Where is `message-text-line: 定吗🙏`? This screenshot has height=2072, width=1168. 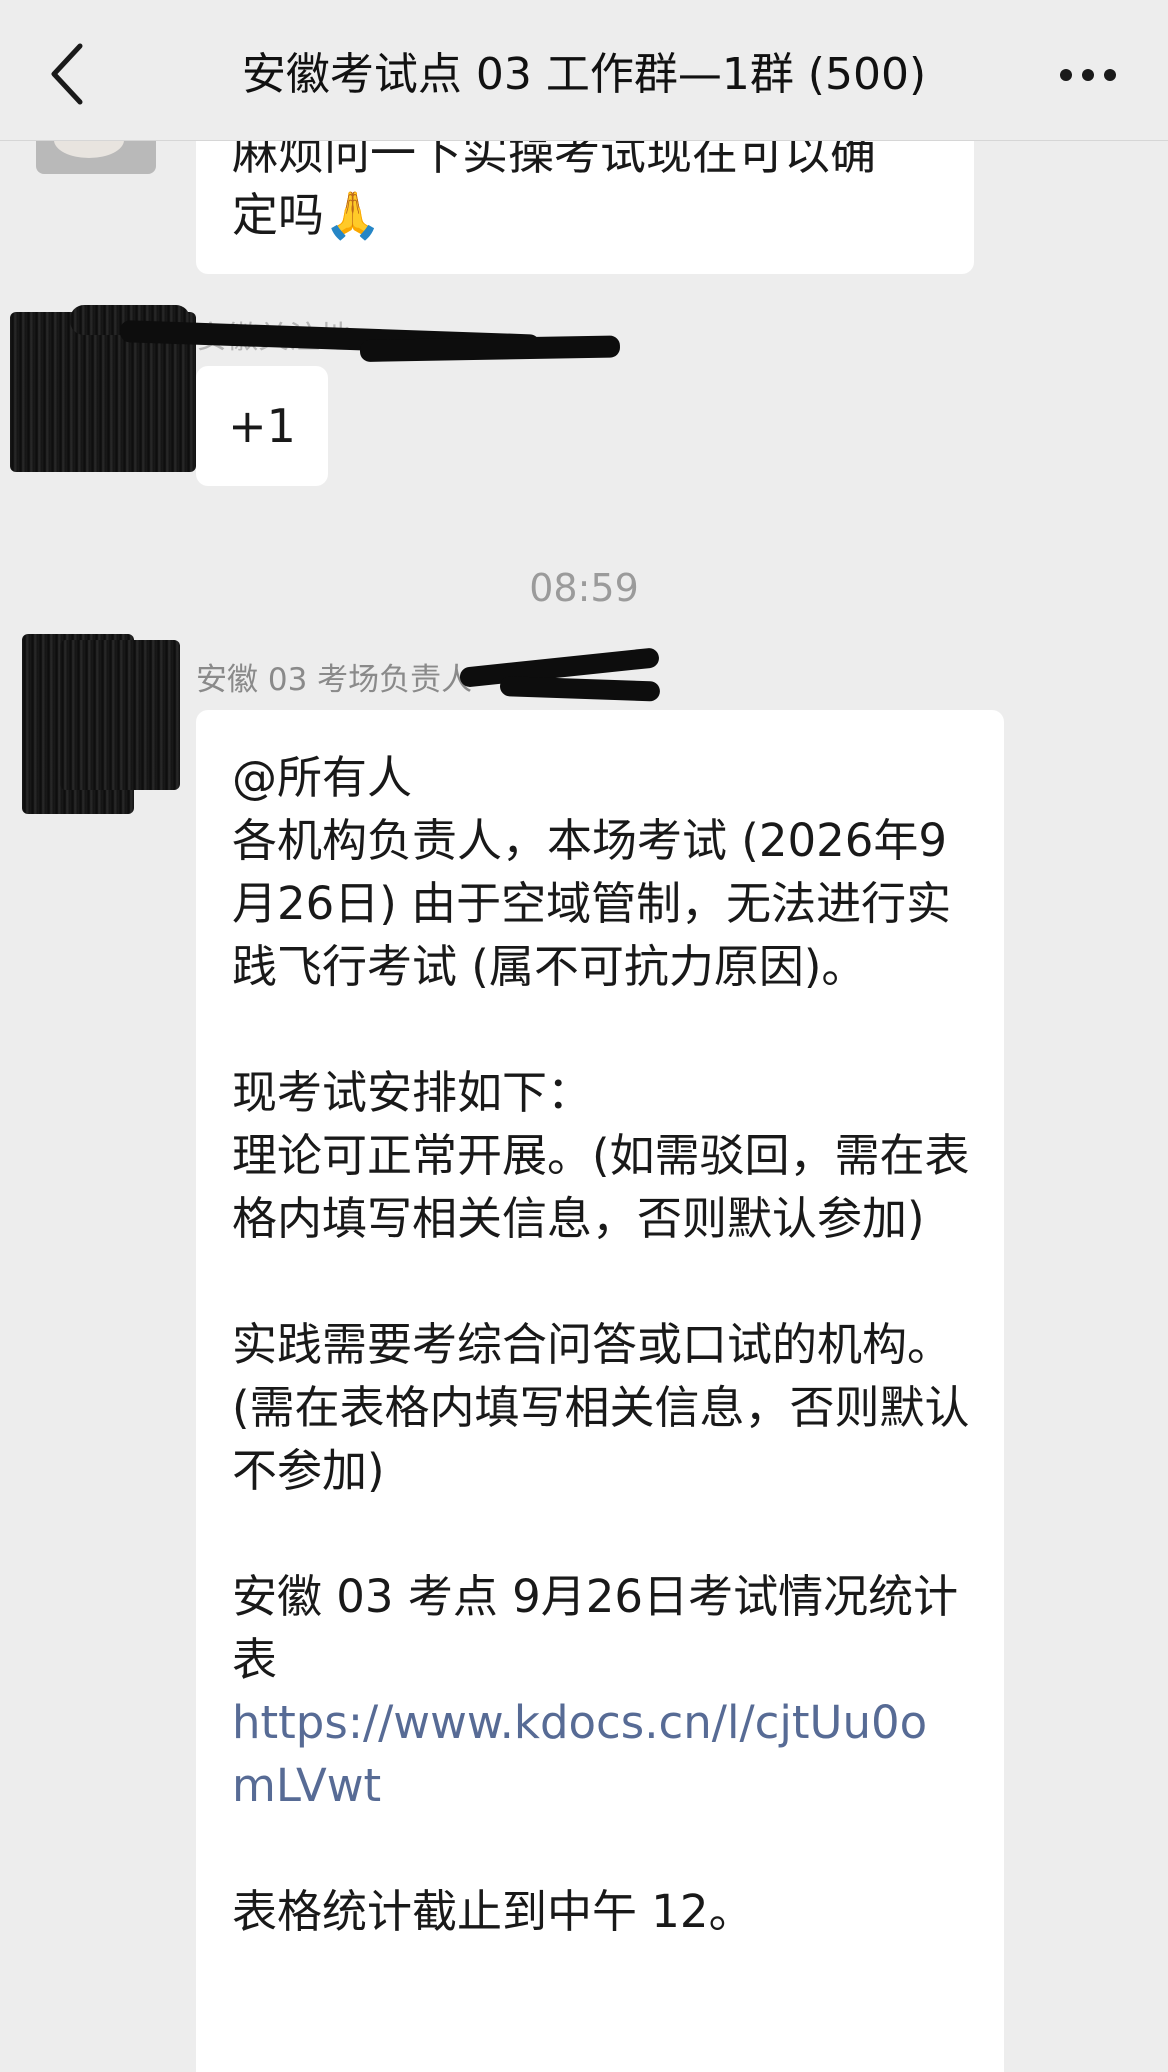 message-text-line: 定吗🙏 is located at coordinates (307, 215).